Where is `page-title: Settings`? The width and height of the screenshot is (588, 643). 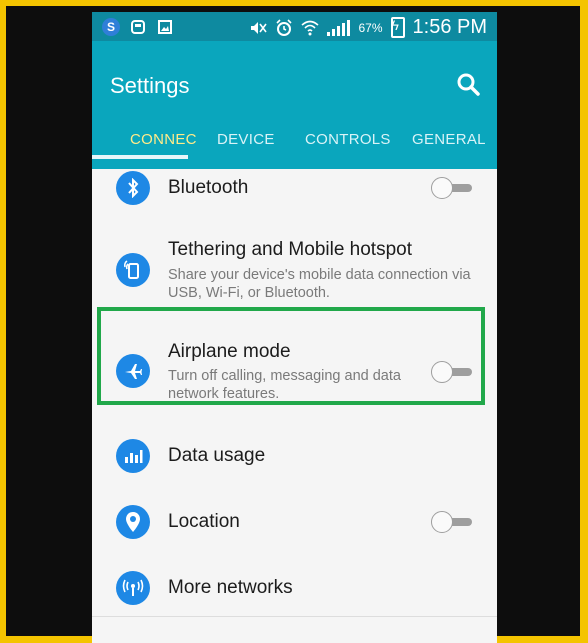
page-title: Settings is located at coordinates (150, 85).